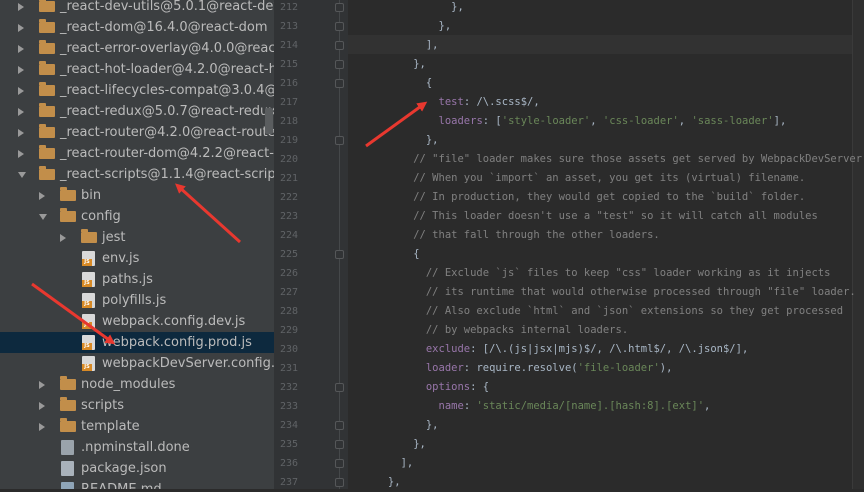  What do you see at coordinates (137, 216) in the screenshot?
I see `tree-item-config: config` at bounding box center [137, 216].